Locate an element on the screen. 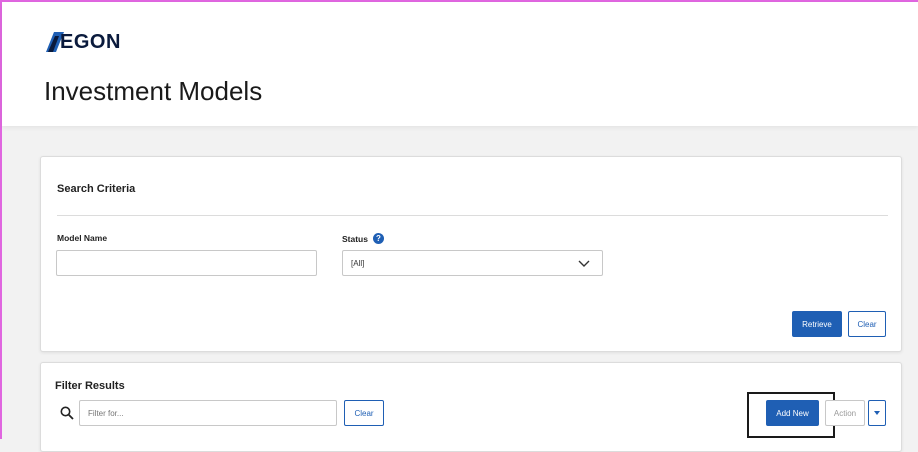 The height and width of the screenshot is (452, 918). chevron-down-icon is located at coordinates (584, 263).